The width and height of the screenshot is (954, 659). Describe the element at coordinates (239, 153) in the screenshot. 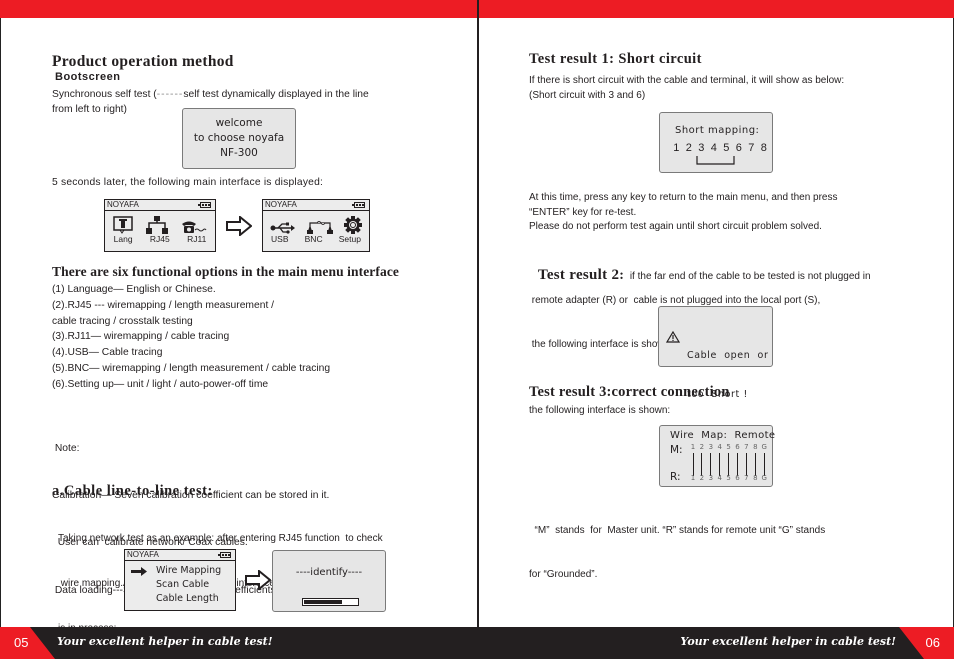

I see `welcome-line: NF-300` at that location.